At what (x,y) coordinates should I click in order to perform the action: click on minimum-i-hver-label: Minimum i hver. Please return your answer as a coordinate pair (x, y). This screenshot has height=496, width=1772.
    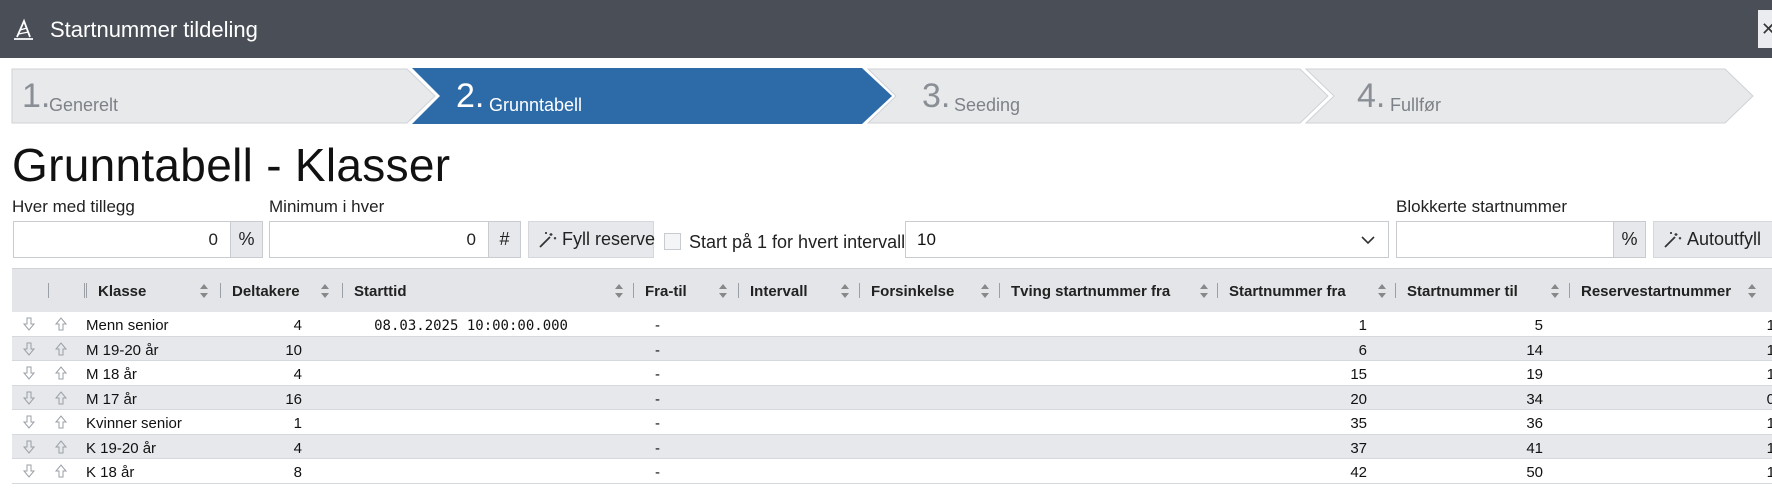
    Looking at the image, I should click on (327, 206).